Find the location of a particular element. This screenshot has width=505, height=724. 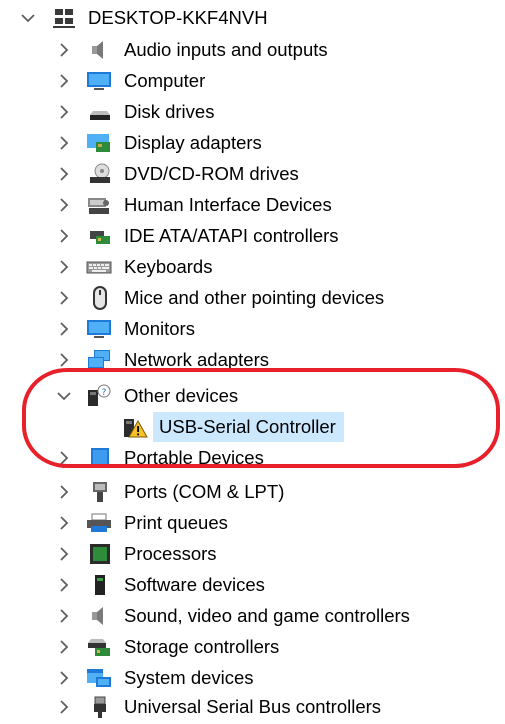

tree-item-usb-serial-controller: USB-Serial Controller is located at coordinates (252, 427).